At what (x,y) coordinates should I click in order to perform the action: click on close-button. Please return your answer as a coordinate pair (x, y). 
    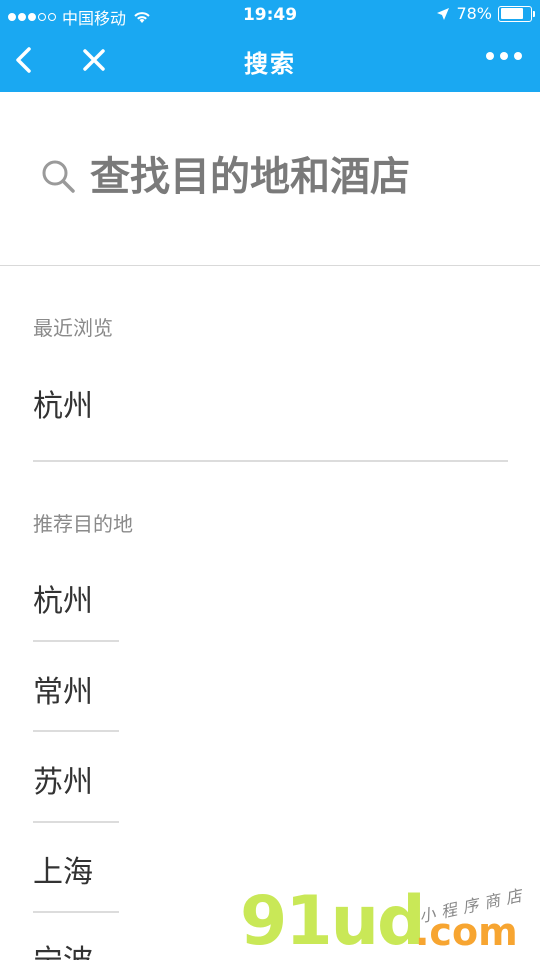
    Looking at the image, I should click on (94, 60).